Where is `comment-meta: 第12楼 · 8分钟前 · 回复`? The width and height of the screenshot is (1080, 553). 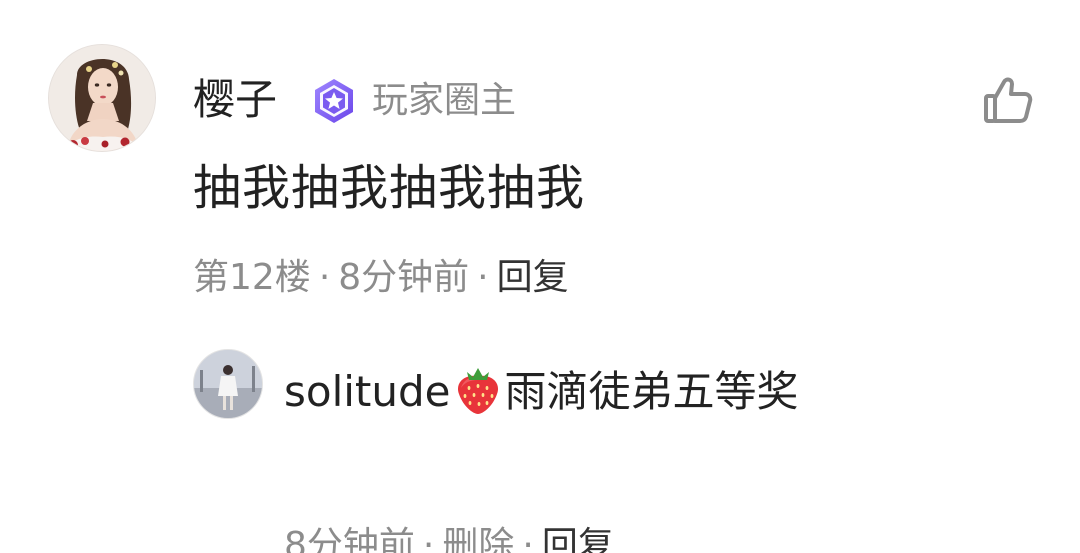 comment-meta: 第12楼 · 8分钟前 · 回复 is located at coordinates (381, 278).